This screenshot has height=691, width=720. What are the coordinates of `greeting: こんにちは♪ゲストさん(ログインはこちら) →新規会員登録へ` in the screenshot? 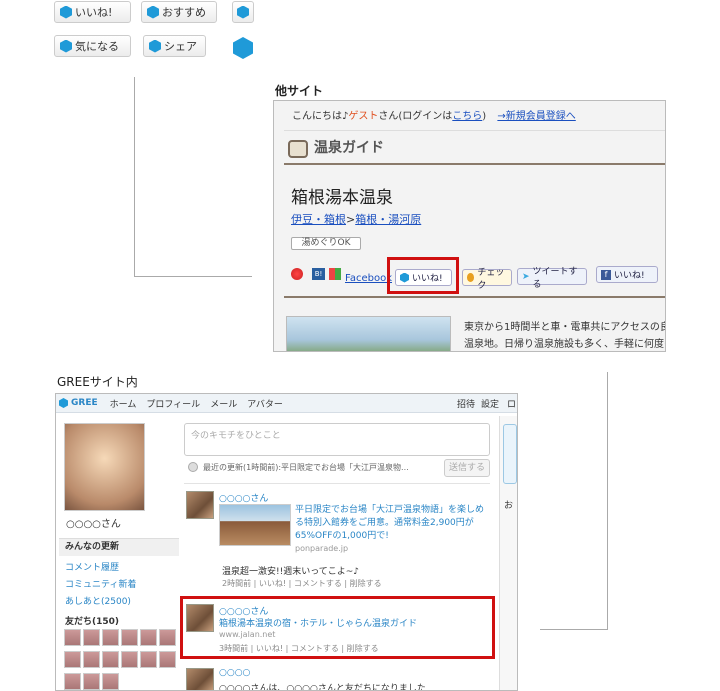 It's located at (434, 116).